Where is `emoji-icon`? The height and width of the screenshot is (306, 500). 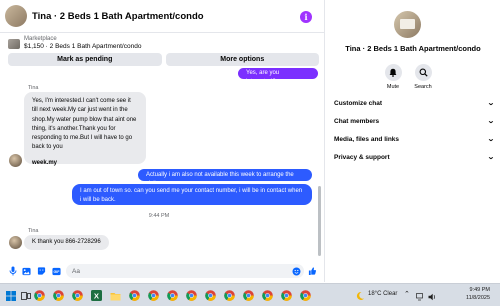 emoji-icon is located at coordinates (296, 271).